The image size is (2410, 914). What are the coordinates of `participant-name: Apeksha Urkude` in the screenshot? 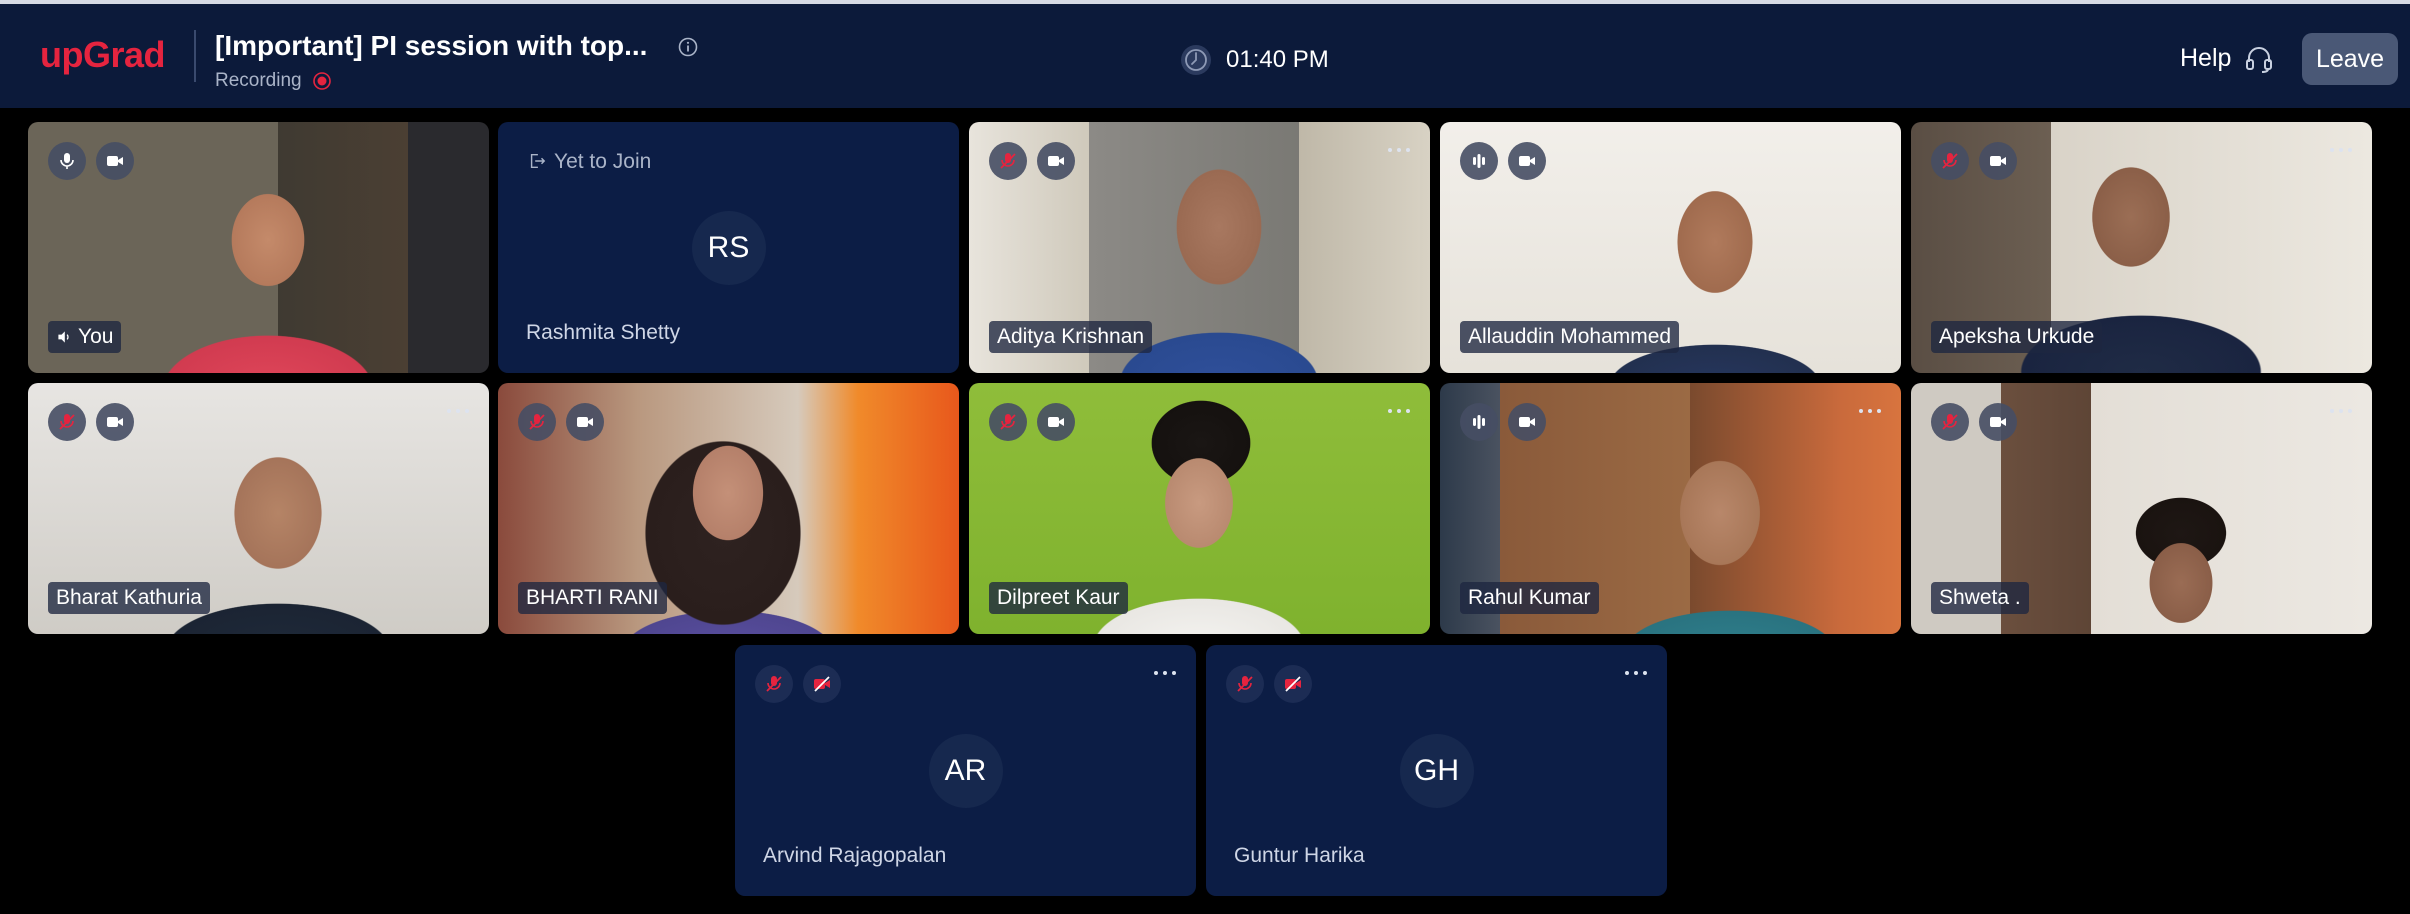 It's located at (2017, 337).